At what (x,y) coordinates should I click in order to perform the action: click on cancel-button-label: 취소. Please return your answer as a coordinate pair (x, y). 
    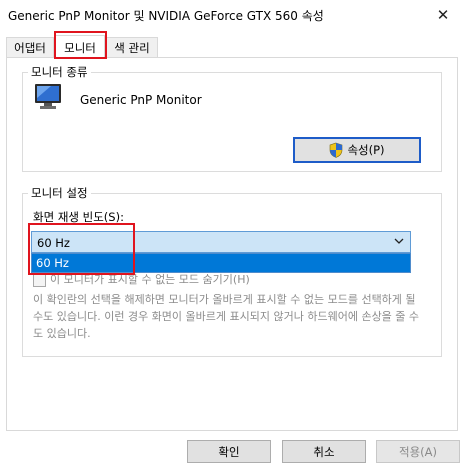
    Looking at the image, I should click on (324, 451).